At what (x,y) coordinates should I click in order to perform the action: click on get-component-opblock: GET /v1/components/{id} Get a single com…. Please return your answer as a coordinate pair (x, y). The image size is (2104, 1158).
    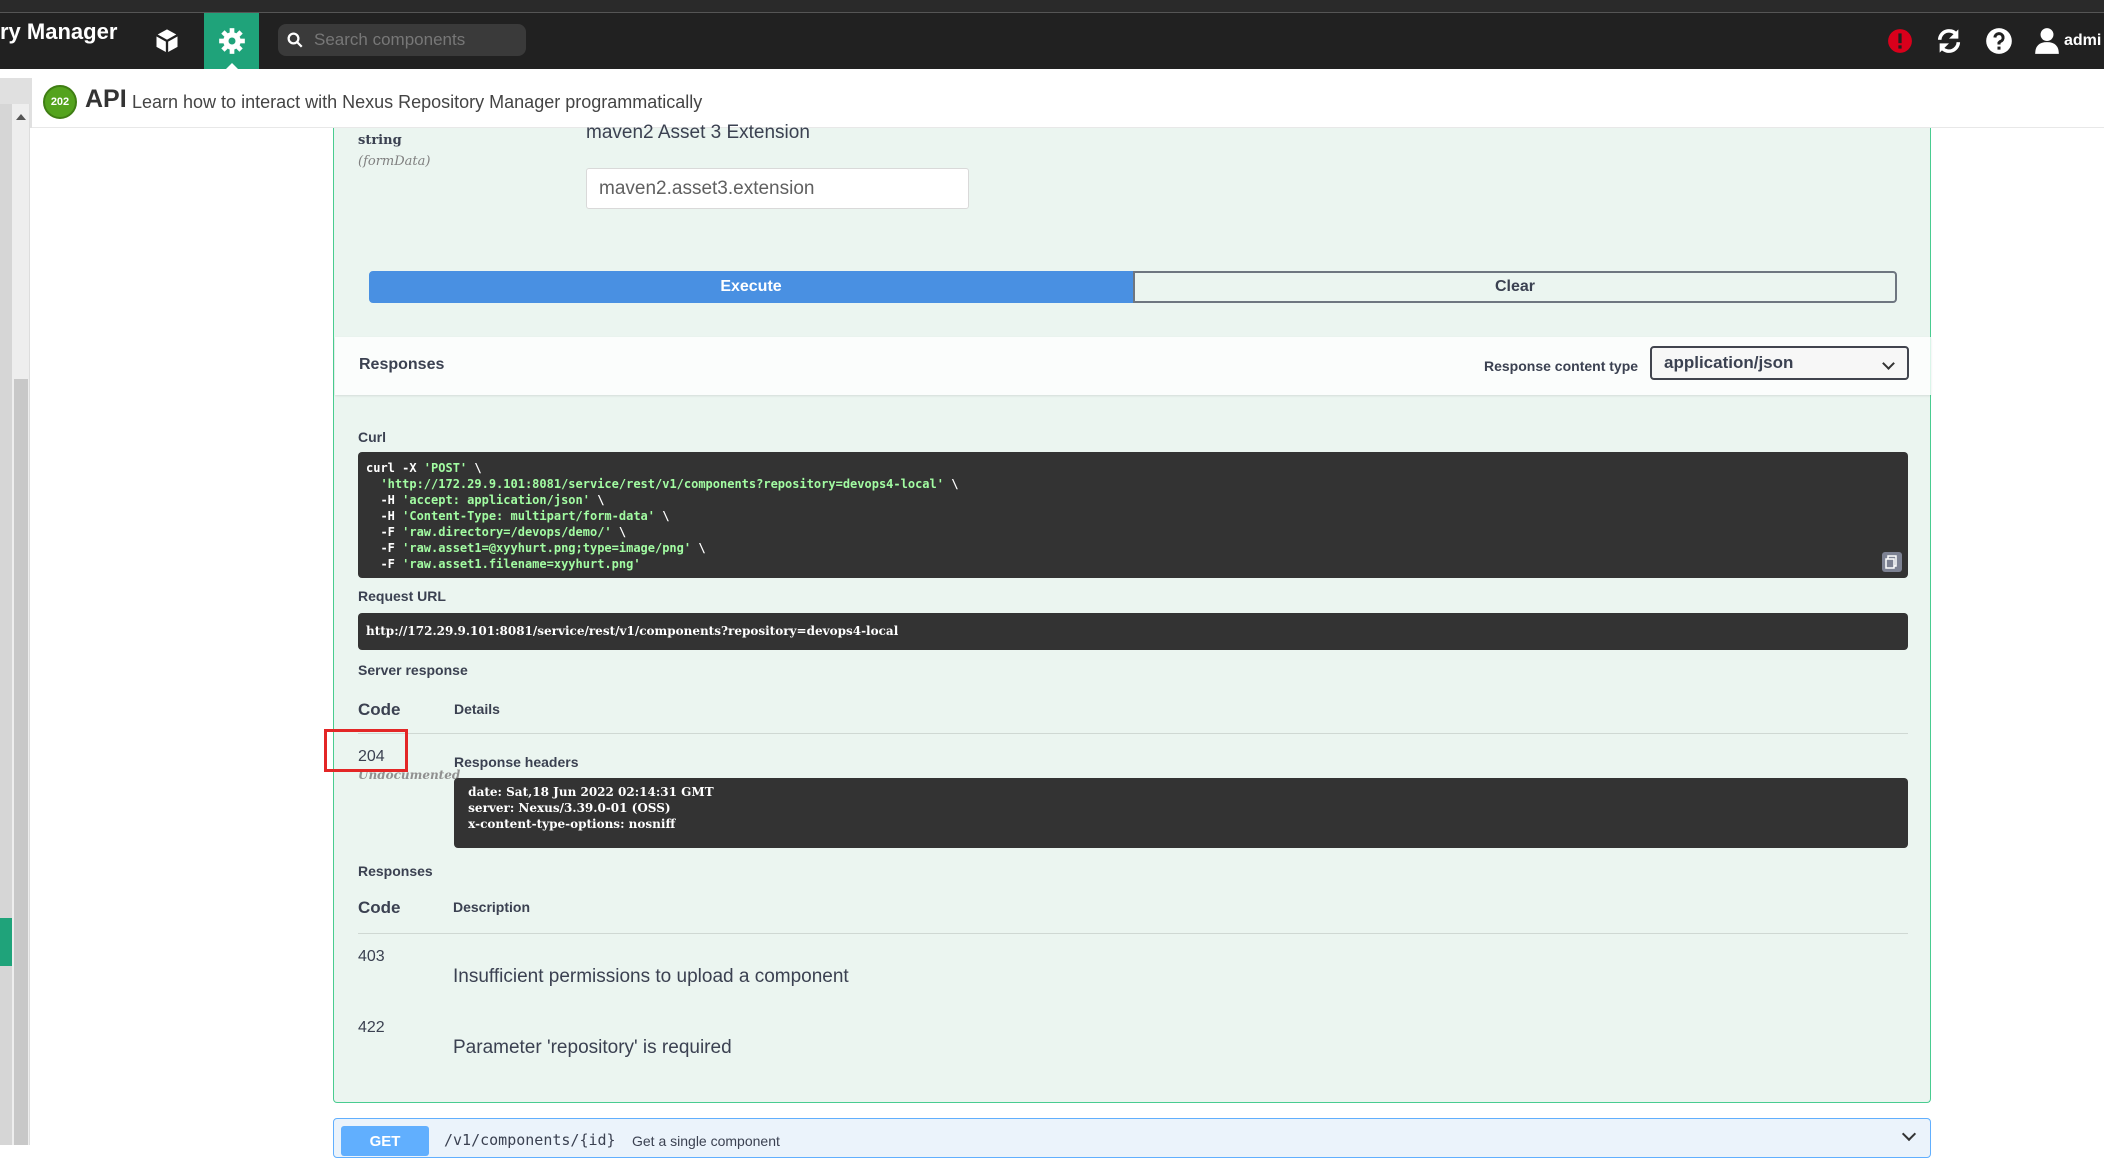
    Looking at the image, I should click on (1132, 1138).